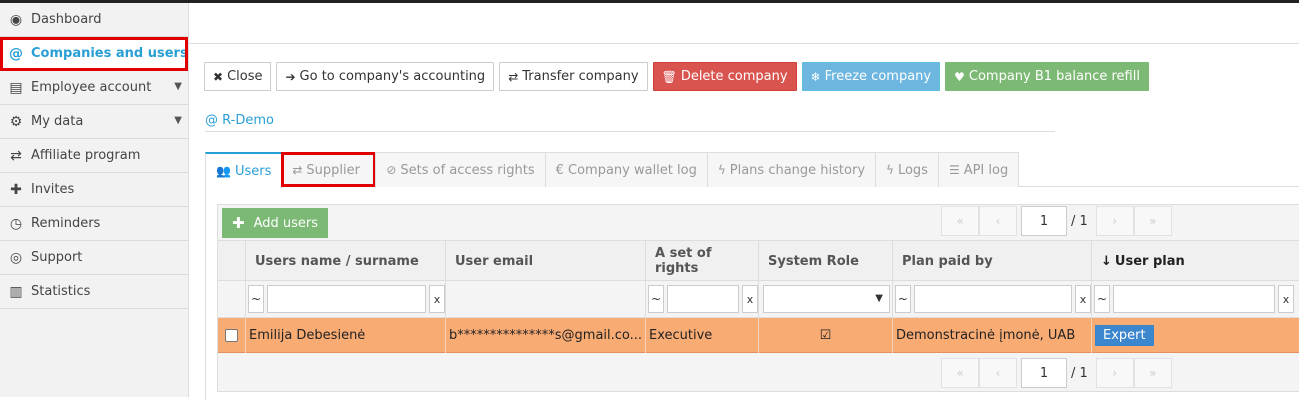 This screenshot has width=1299, height=400. Describe the element at coordinates (385, 76) in the screenshot. I see `go-to-accounting-button: ➔ Go to company's accounting` at that location.